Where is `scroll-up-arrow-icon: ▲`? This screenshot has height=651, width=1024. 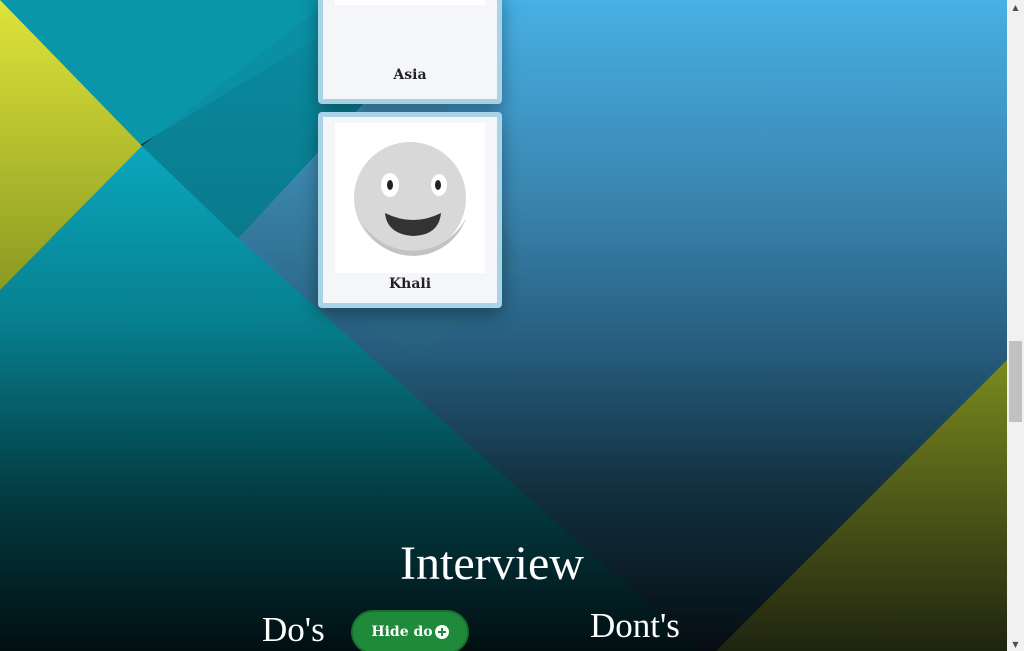
scroll-up-arrow-icon: ▲ is located at coordinates (1015, 7).